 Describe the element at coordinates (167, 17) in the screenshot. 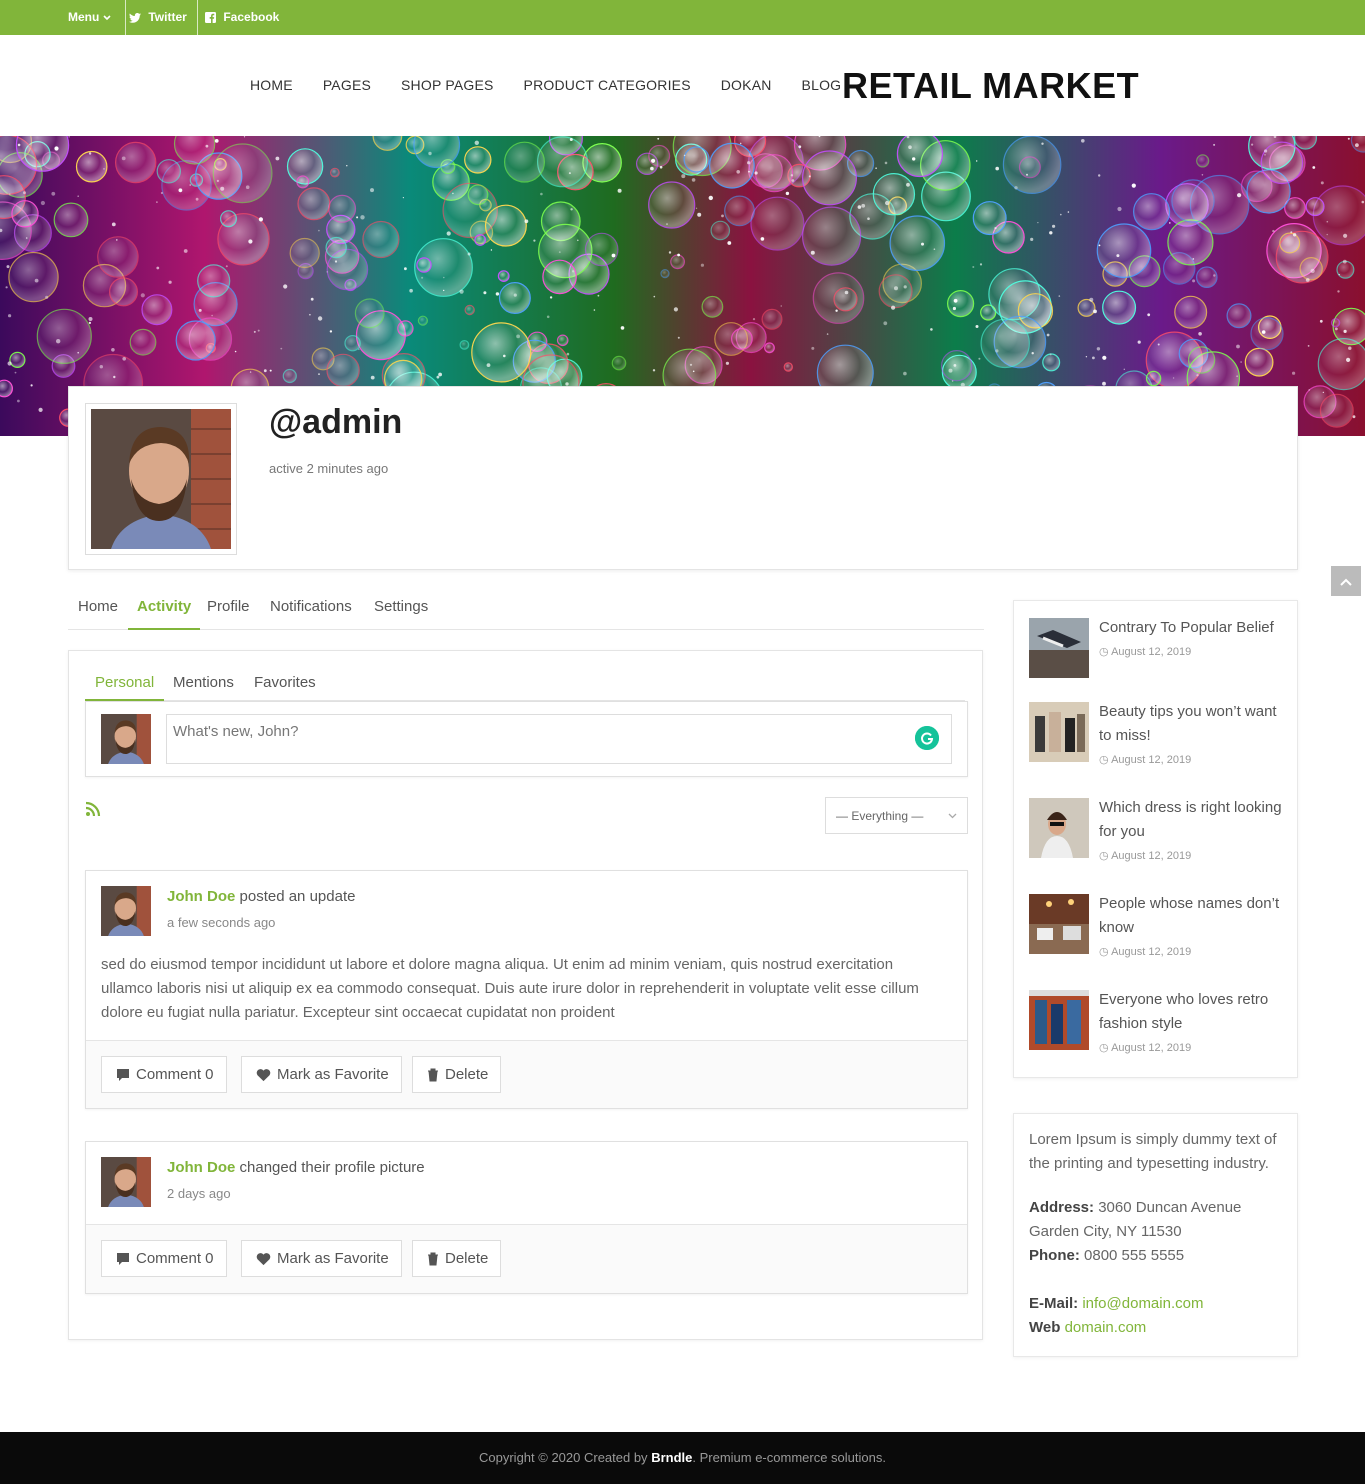

I see `twitter-label: Twitter` at that location.